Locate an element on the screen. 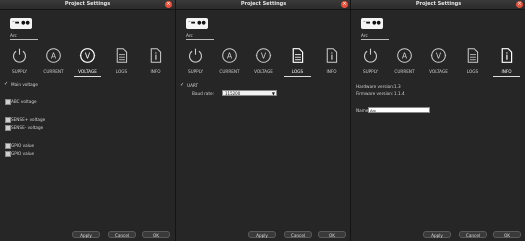 Image resolution: width=525 pixels, height=241 pixels. firmware-version-label: Firmware version: is located at coordinates (375, 93).